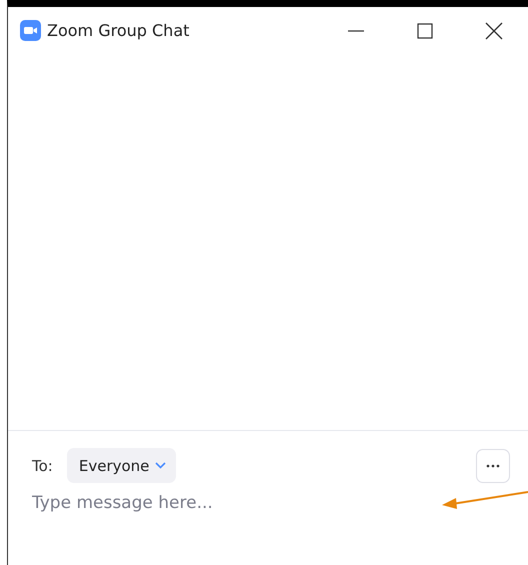 The image size is (528, 565). What do you see at coordinates (493, 31) in the screenshot?
I see `close-icon` at bounding box center [493, 31].